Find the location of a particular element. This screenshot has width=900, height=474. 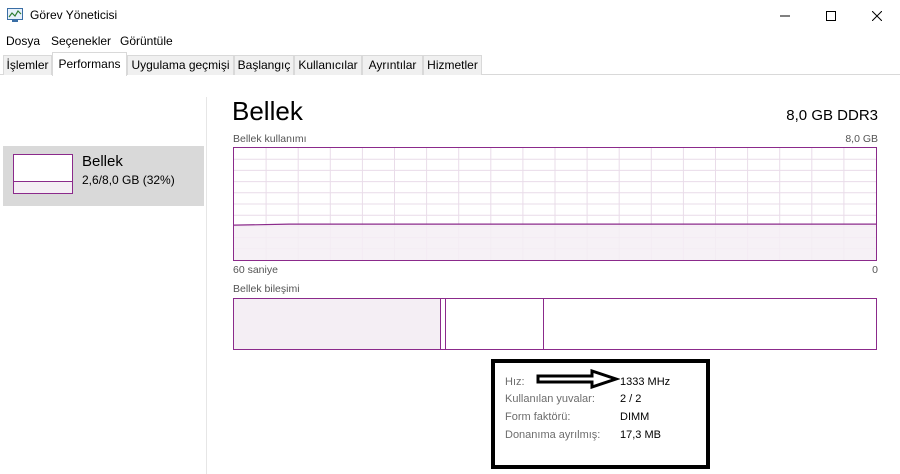

maximize-button is located at coordinates (831, 15).